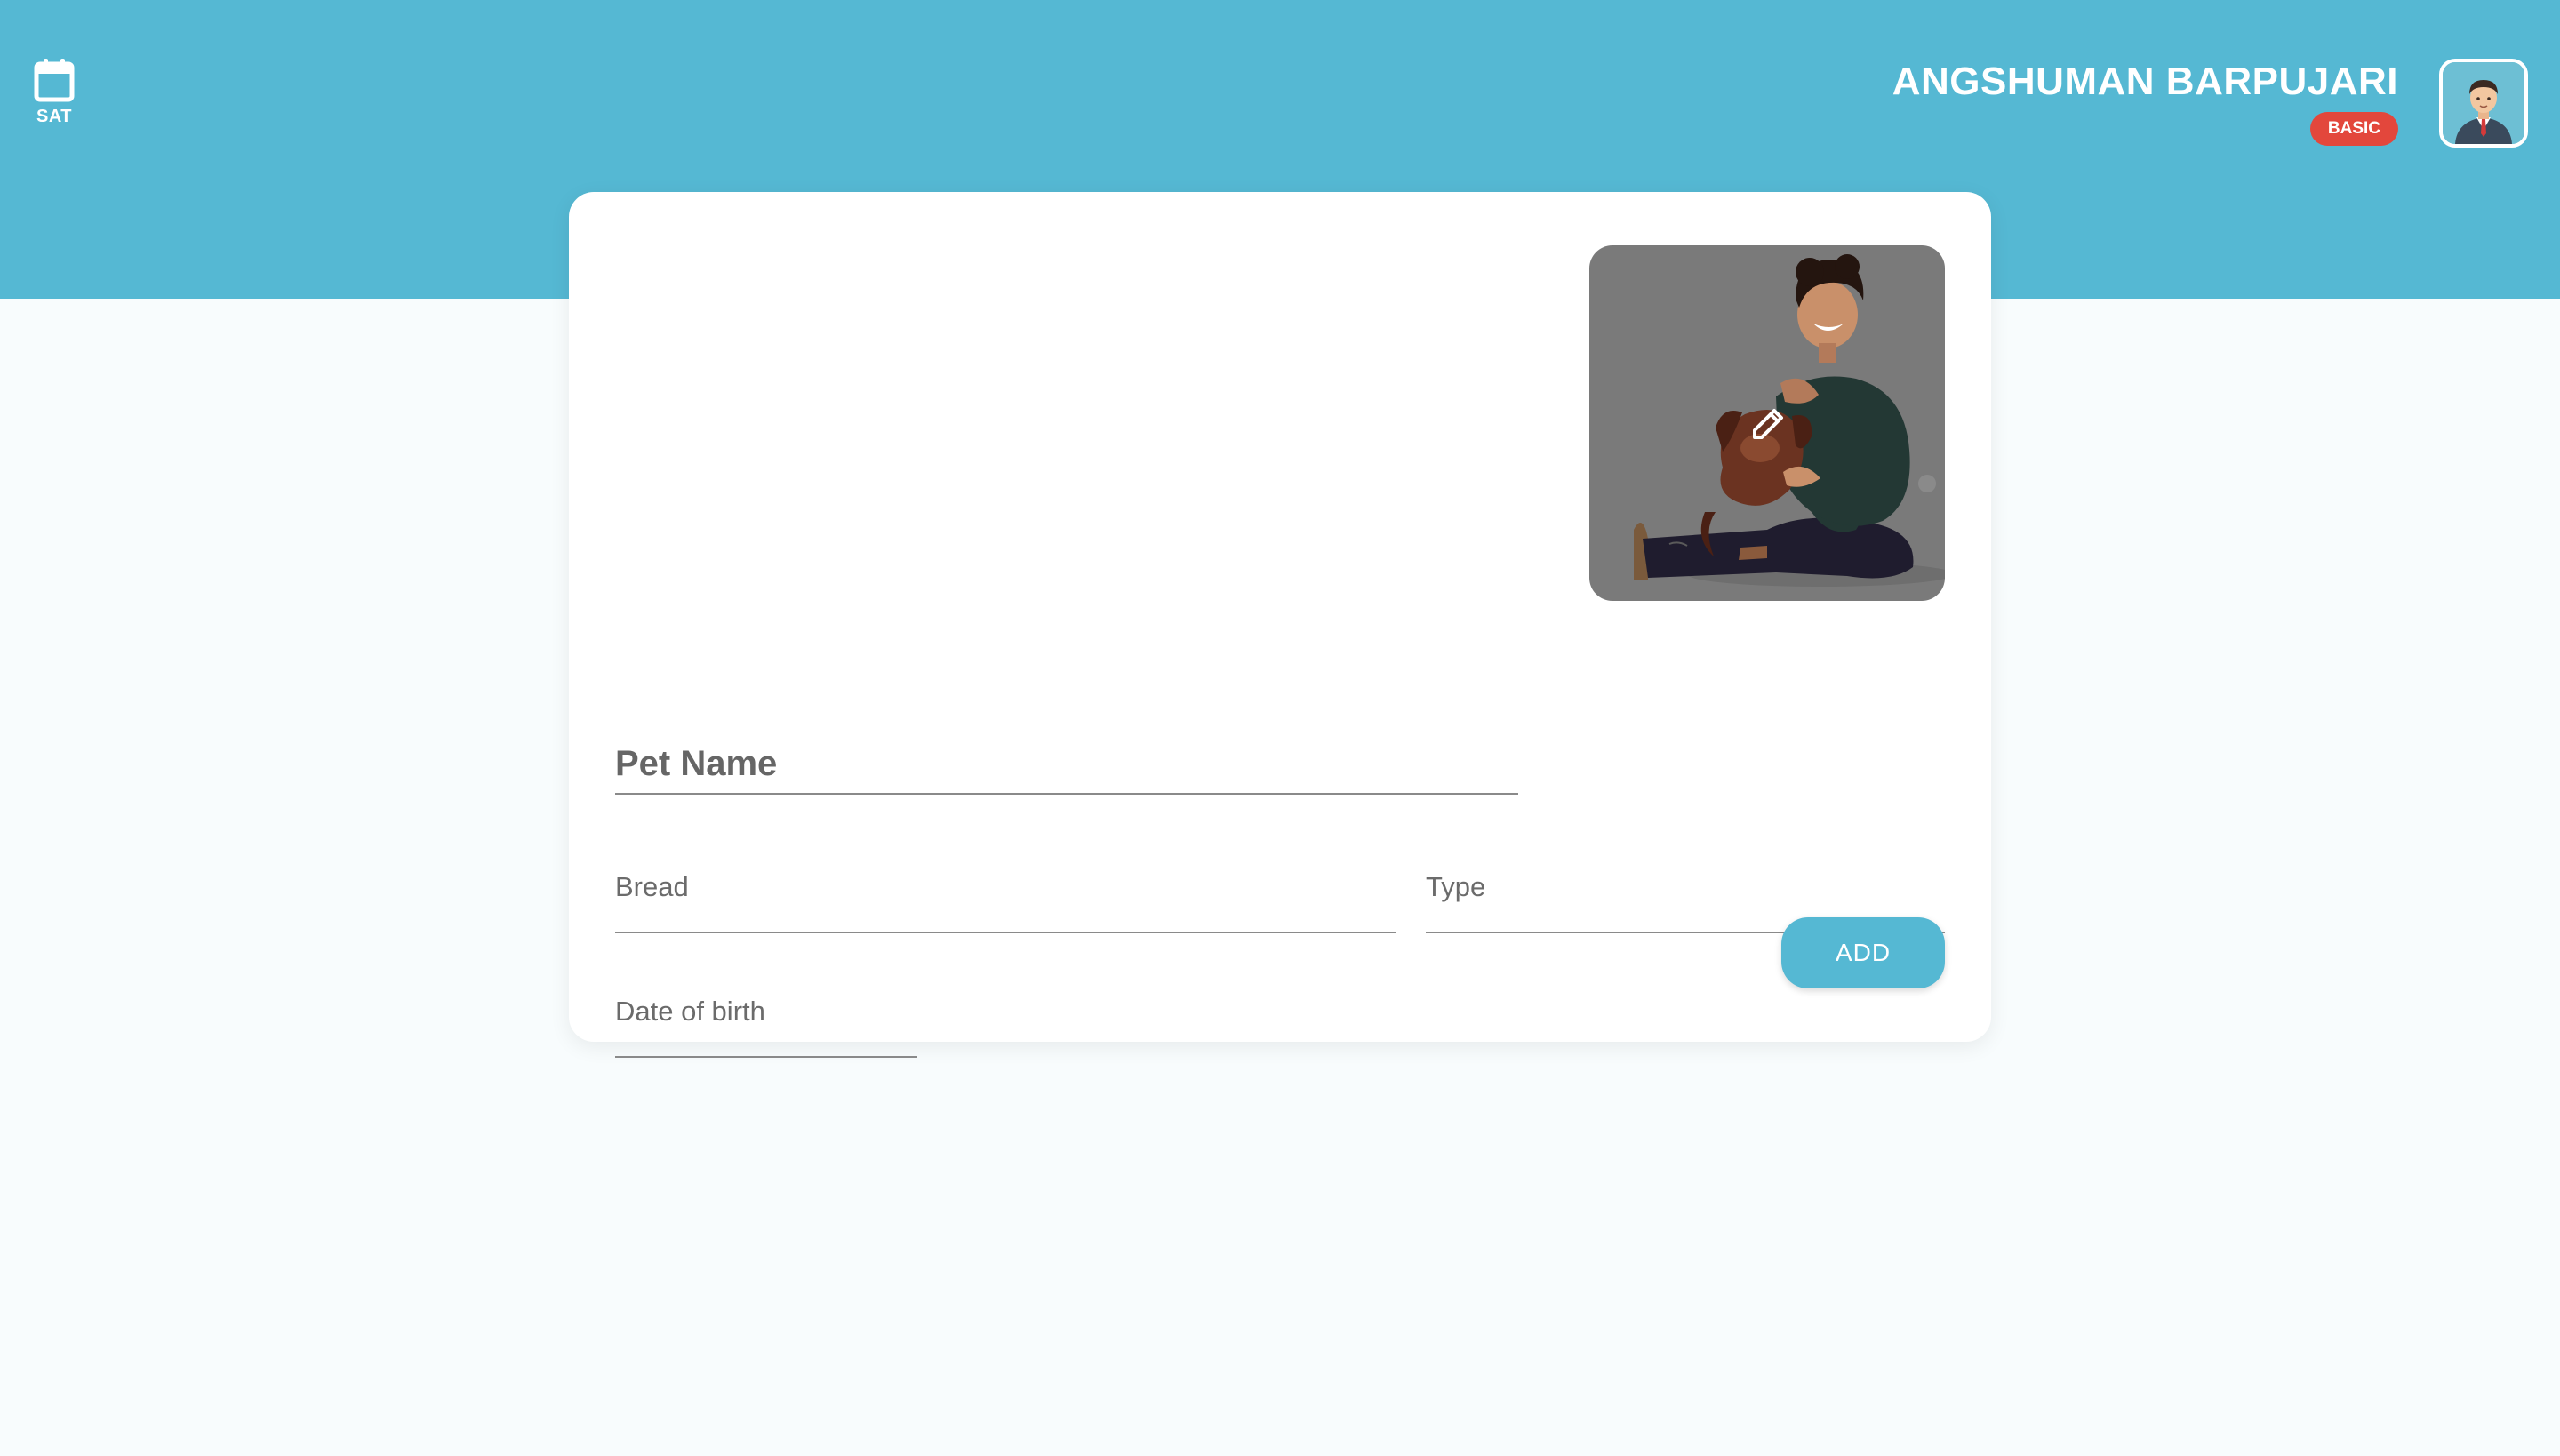 The height and width of the screenshot is (1456, 2560). I want to click on user-name: ANGSHUMAN BARPUJARI, so click(2145, 81).